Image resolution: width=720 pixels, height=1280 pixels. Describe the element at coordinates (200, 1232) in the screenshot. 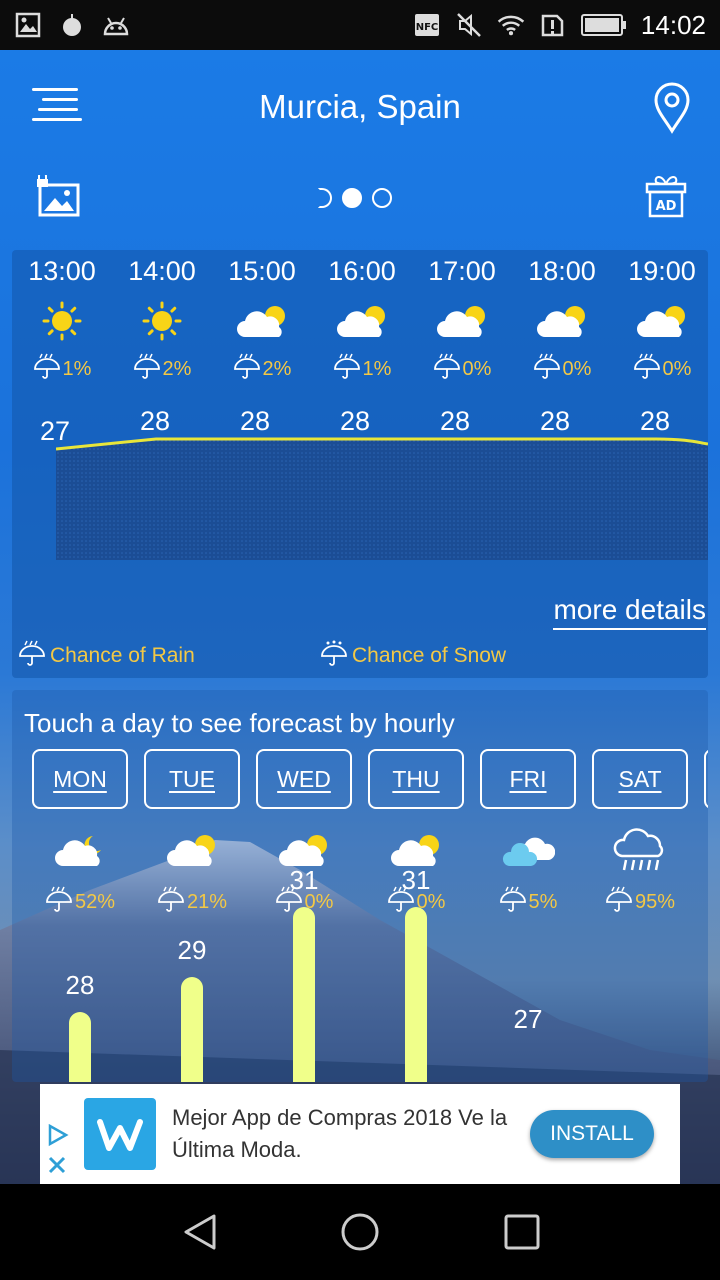

I see `back-icon` at that location.